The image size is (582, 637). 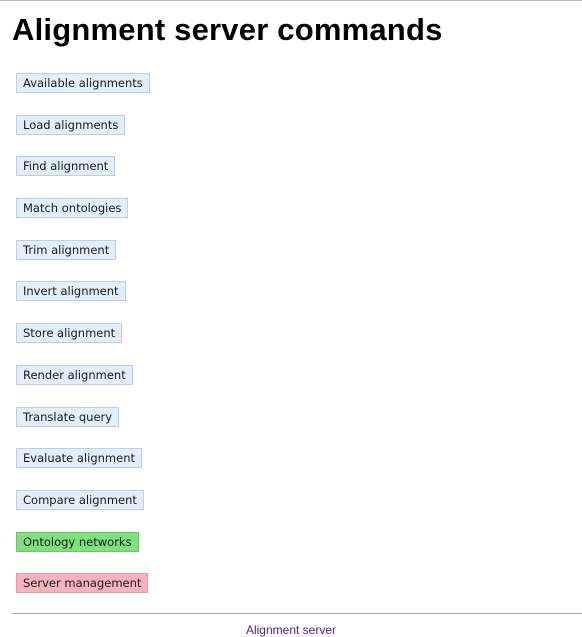 What do you see at coordinates (66, 166) in the screenshot?
I see `find-alignment-button: Find alignment` at bounding box center [66, 166].